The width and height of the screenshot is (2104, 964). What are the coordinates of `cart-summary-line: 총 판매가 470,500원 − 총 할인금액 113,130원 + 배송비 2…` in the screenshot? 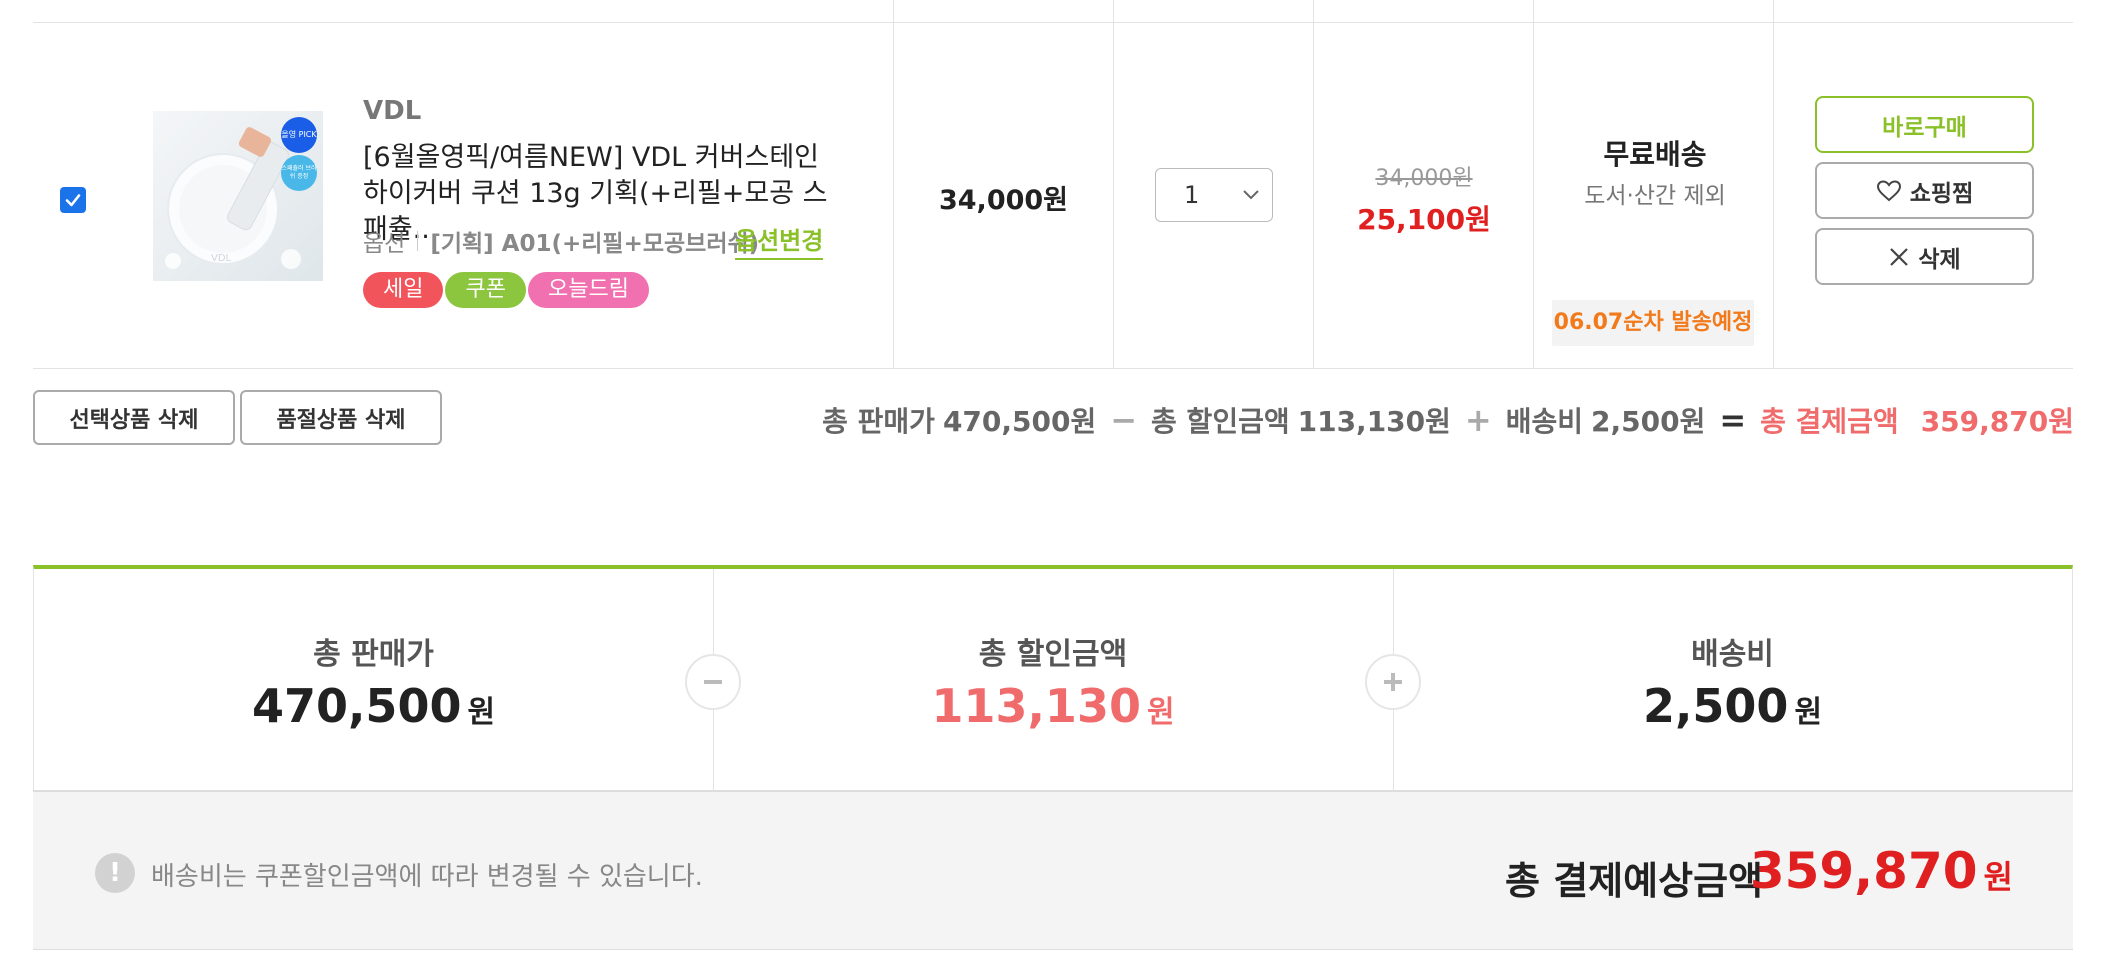 It's located at (1448, 420).